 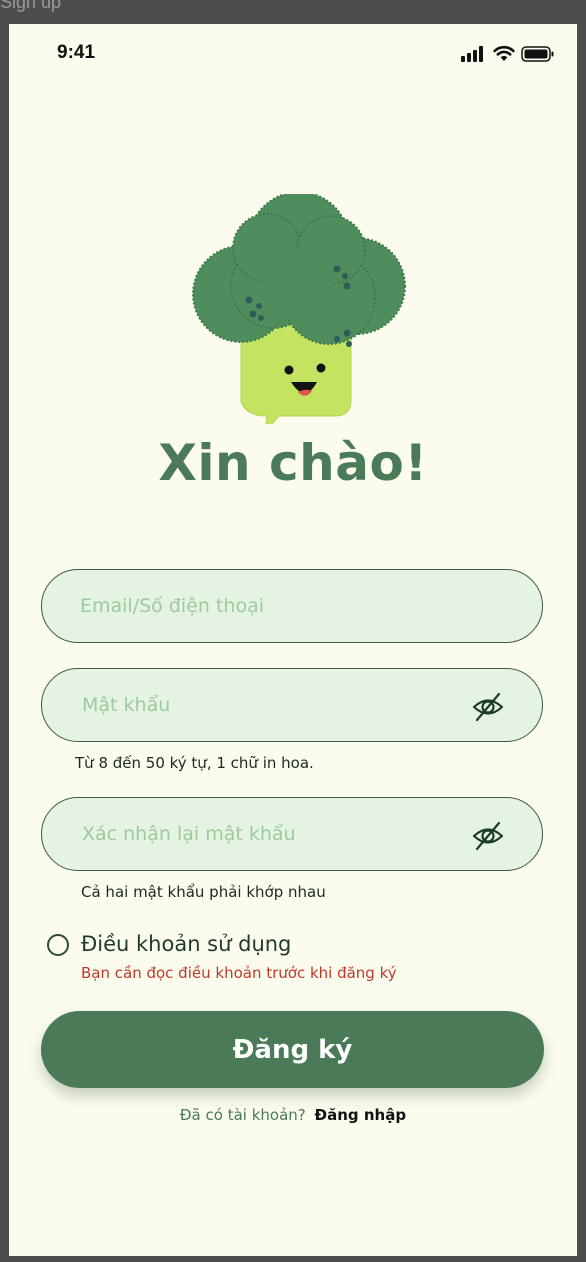 What do you see at coordinates (472, 54) in the screenshot?
I see `signal-icon` at bounding box center [472, 54].